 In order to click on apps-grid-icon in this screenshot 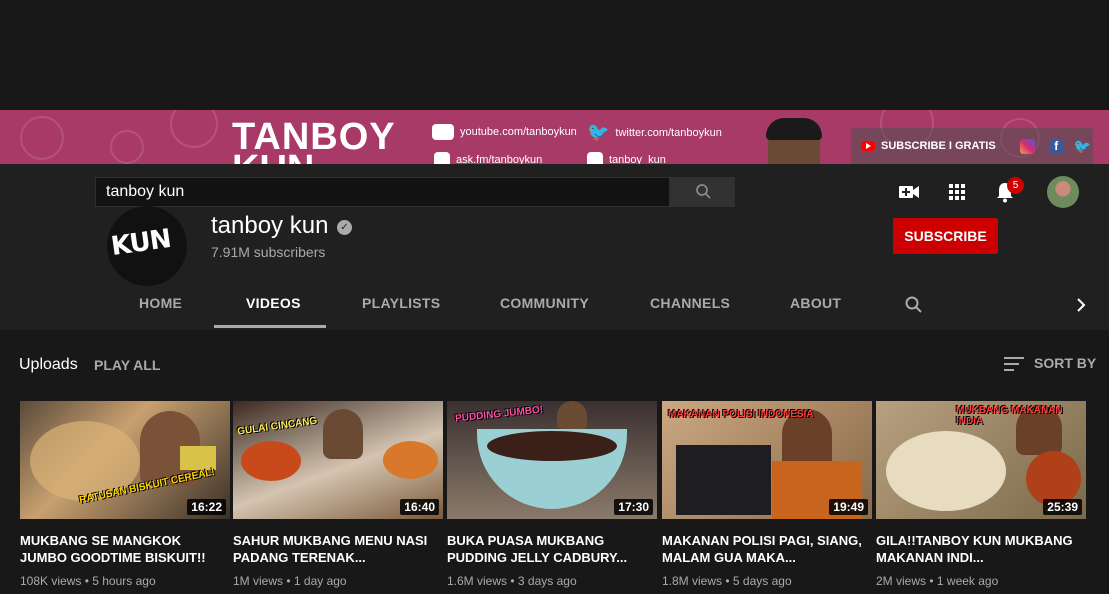, I will do `click(957, 192)`.